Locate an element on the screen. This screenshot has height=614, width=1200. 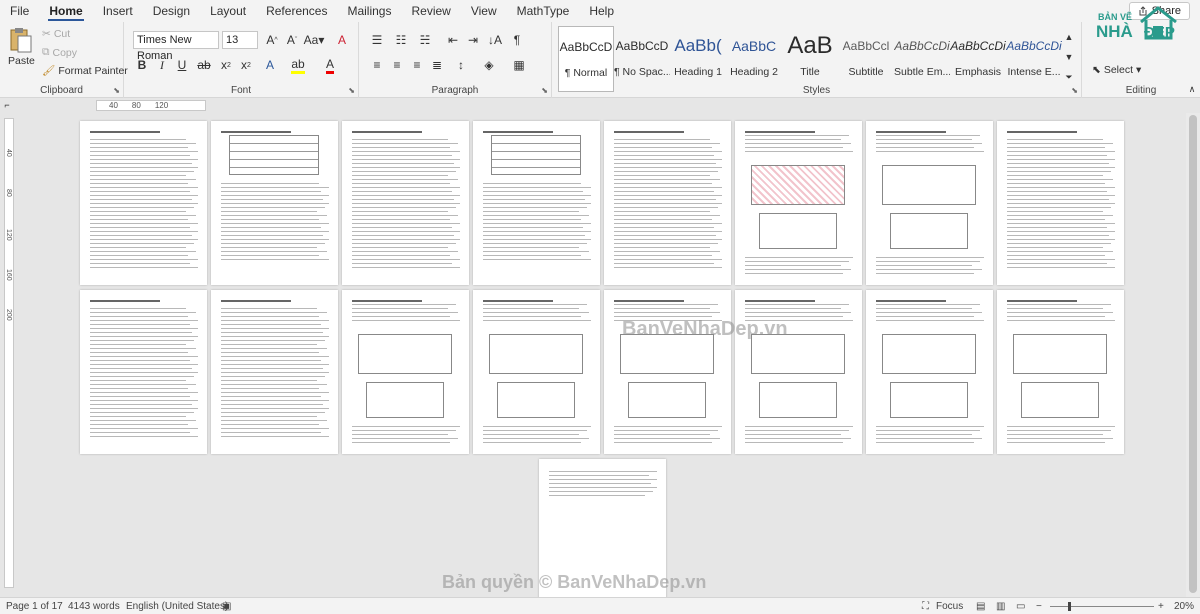
tab-help: Help is located at coordinates (601, 11).